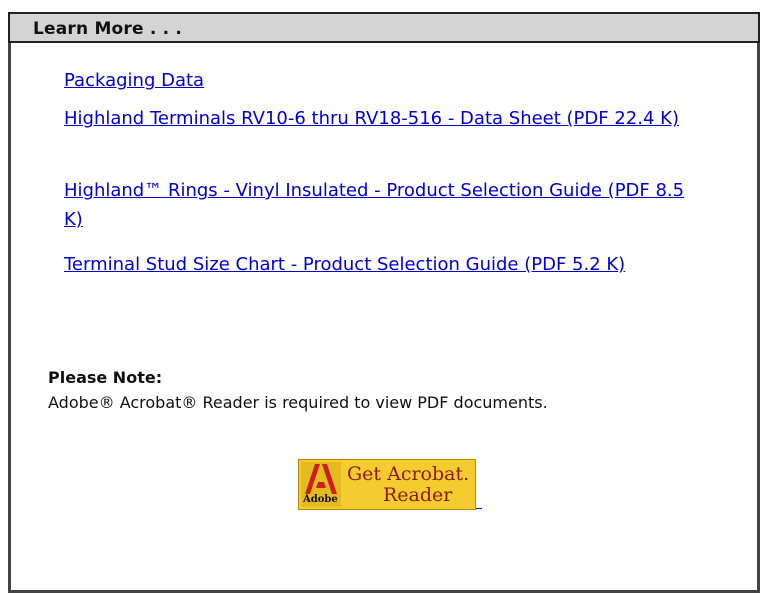 The width and height of the screenshot is (773, 593). Describe the element at coordinates (479, 508) in the screenshot. I see `badge-link-underline` at that location.